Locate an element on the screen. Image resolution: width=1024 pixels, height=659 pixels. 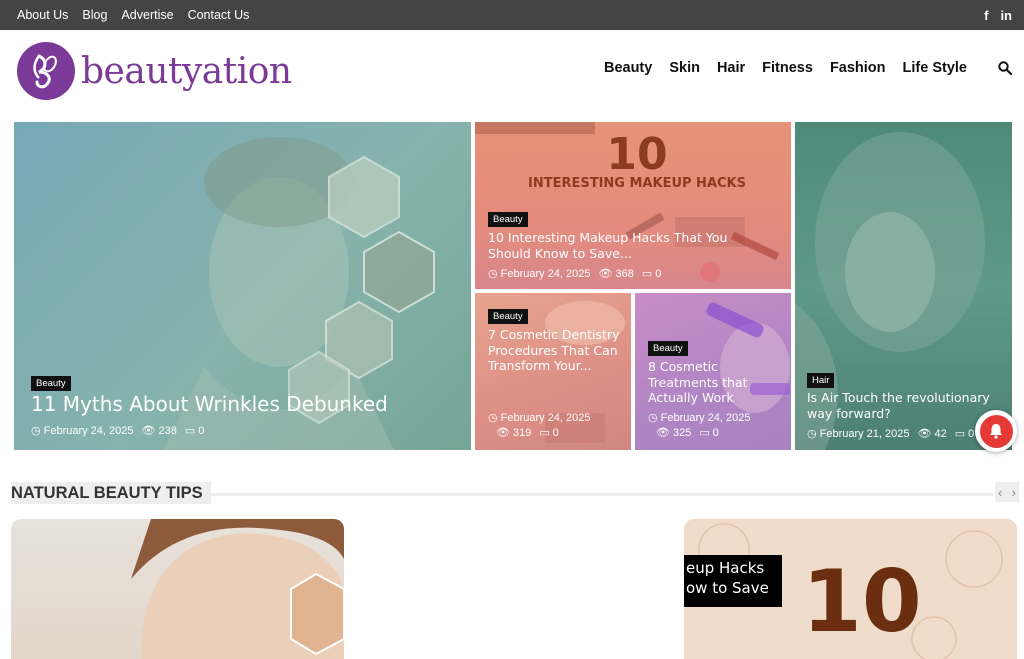
post-date: ◷ February 21, 2025 is located at coordinates (858, 434).